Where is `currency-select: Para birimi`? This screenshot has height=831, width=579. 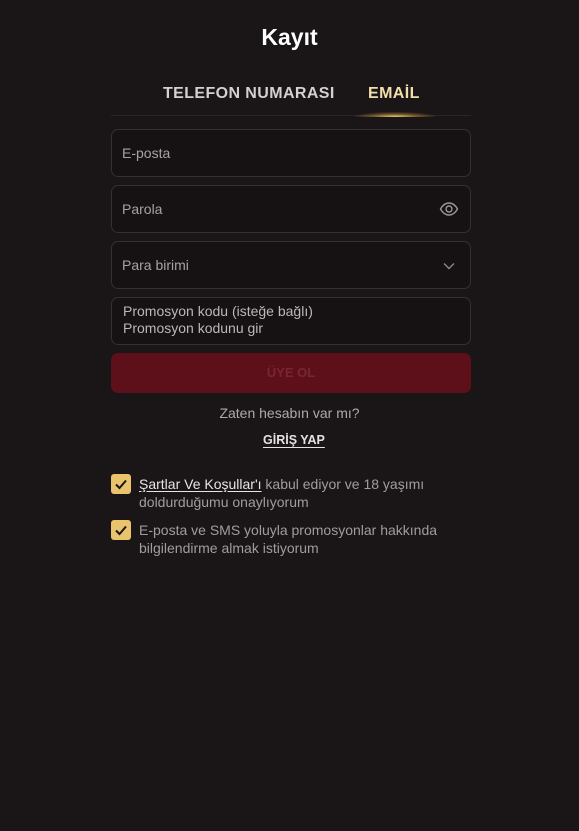
currency-select: Para birimi is located at coordinates (291, 265).